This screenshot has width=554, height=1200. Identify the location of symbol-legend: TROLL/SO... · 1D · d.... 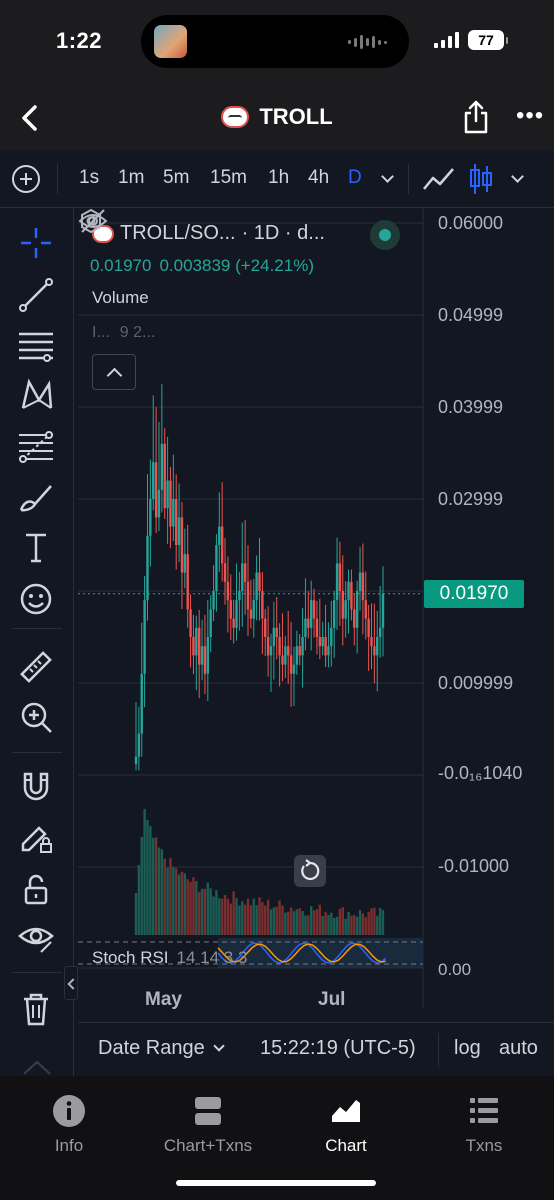
(208, 233).